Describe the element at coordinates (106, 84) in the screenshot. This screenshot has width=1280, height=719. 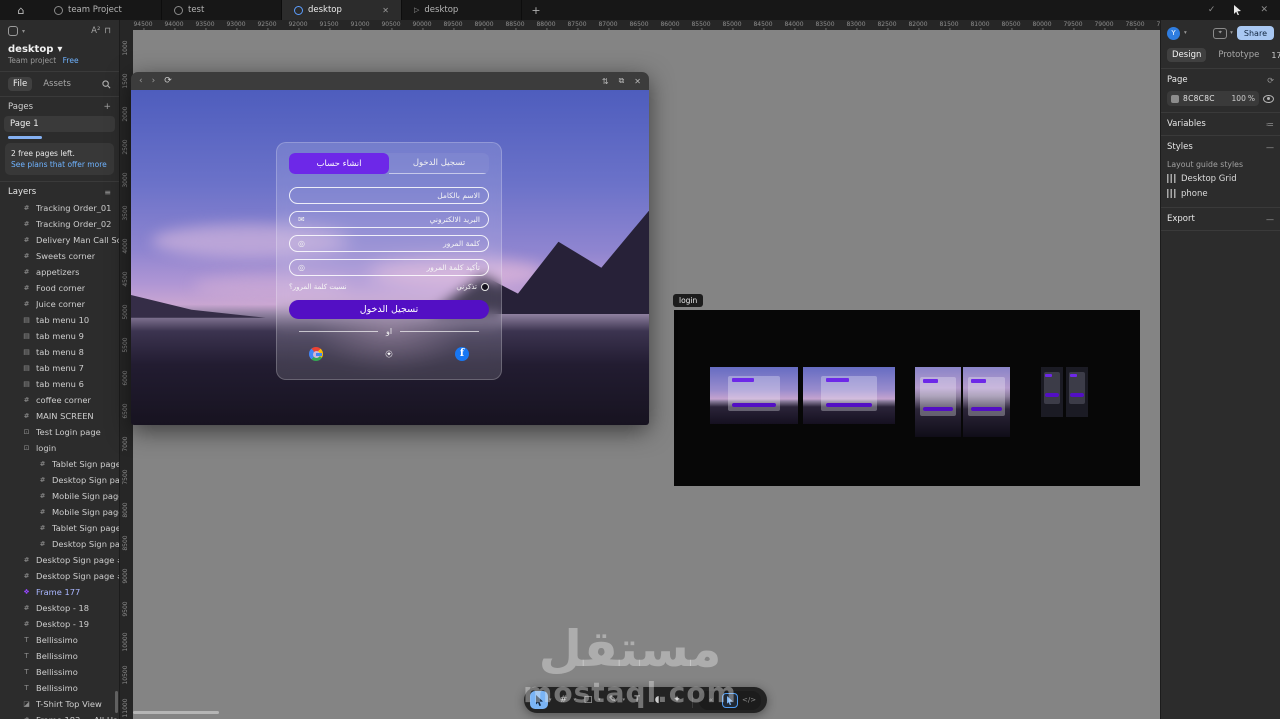
I see `search-icon` at that location.